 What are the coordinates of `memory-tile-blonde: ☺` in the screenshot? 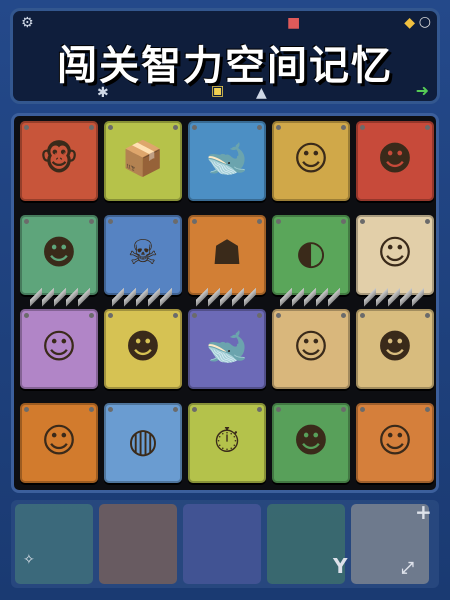 It's located at (59, 443).